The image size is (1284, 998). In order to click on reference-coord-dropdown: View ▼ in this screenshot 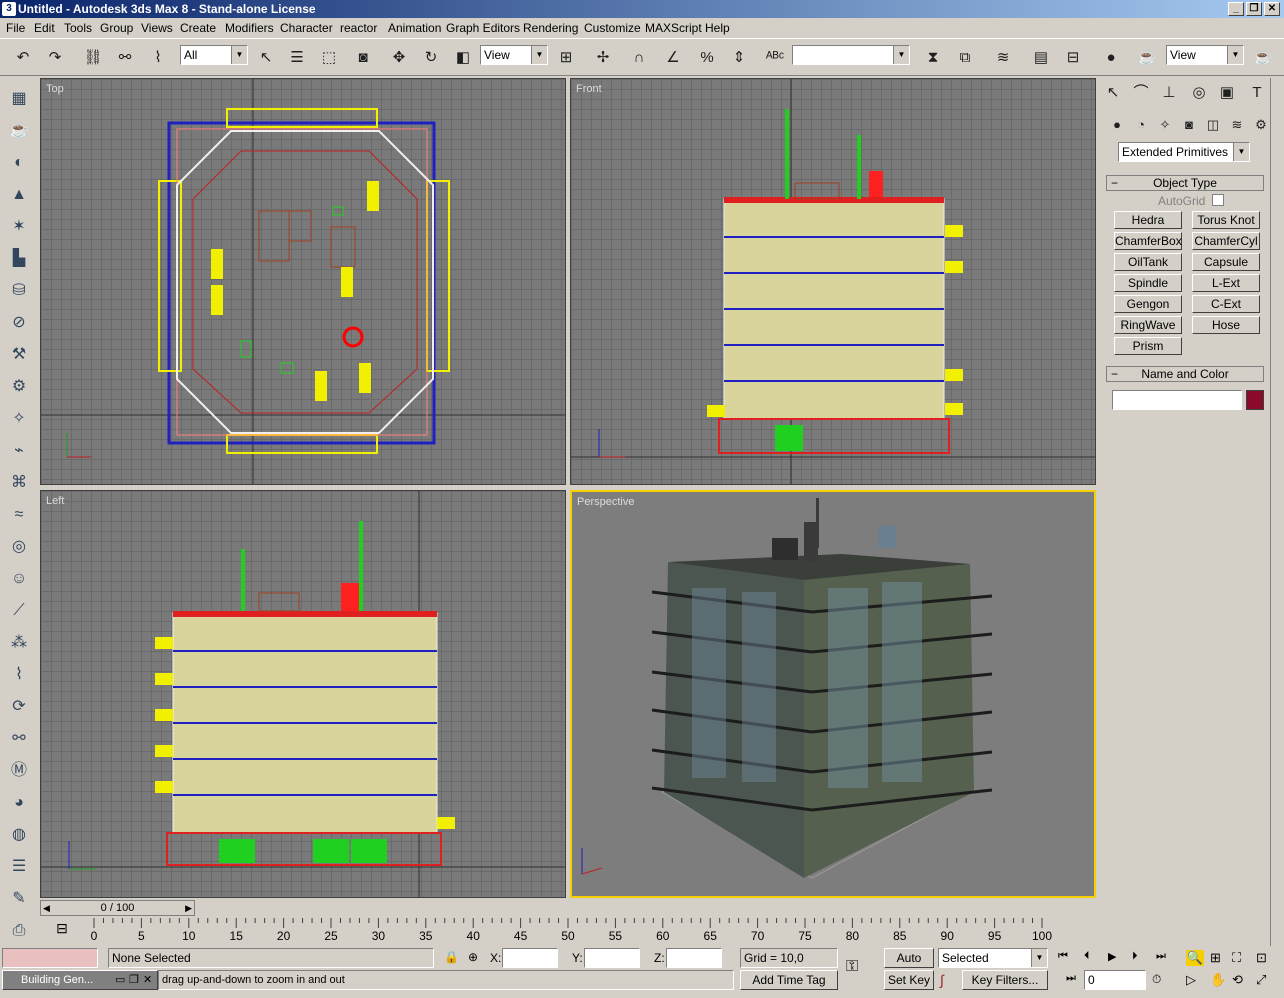, I will do `click(514, 55)`.